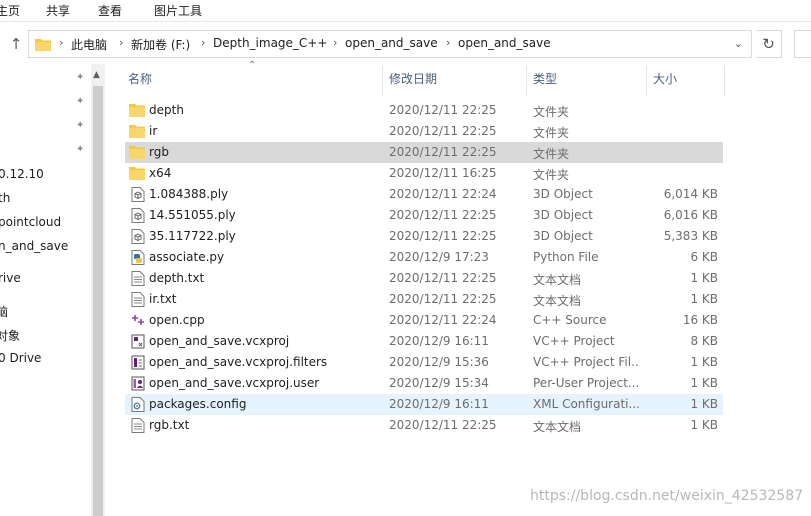  Describe the element at coordinates (566, 257) in the screenshot. I see `file-type: Python File` at that location.